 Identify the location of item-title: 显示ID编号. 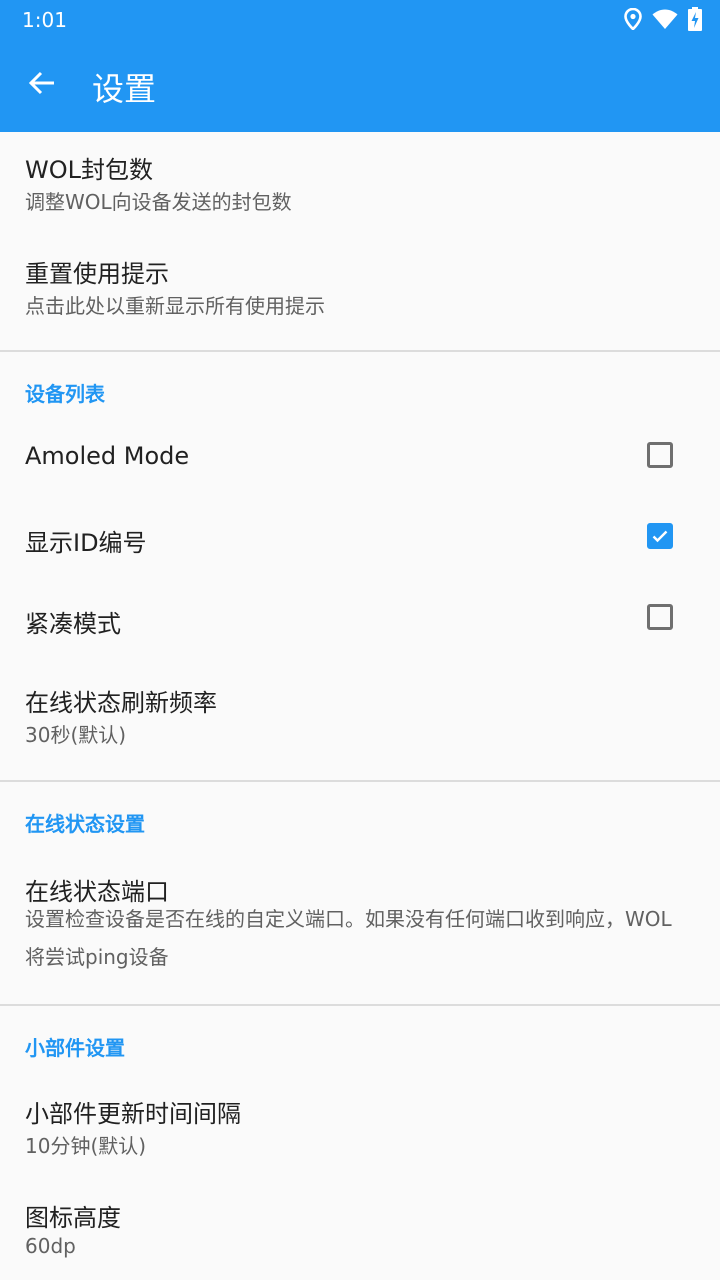
(86, 543).